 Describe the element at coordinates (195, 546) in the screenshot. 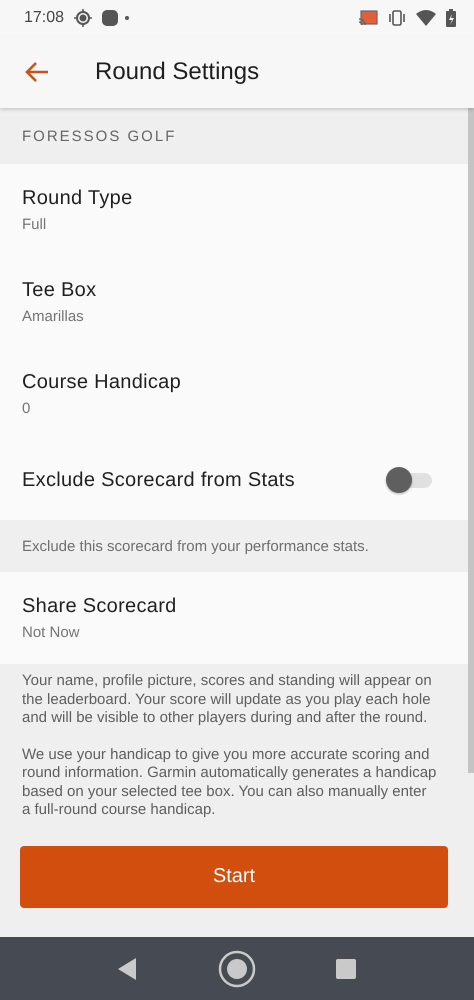

I see `setting-note: Exclude this scorecard from your performance stats.` at that location.